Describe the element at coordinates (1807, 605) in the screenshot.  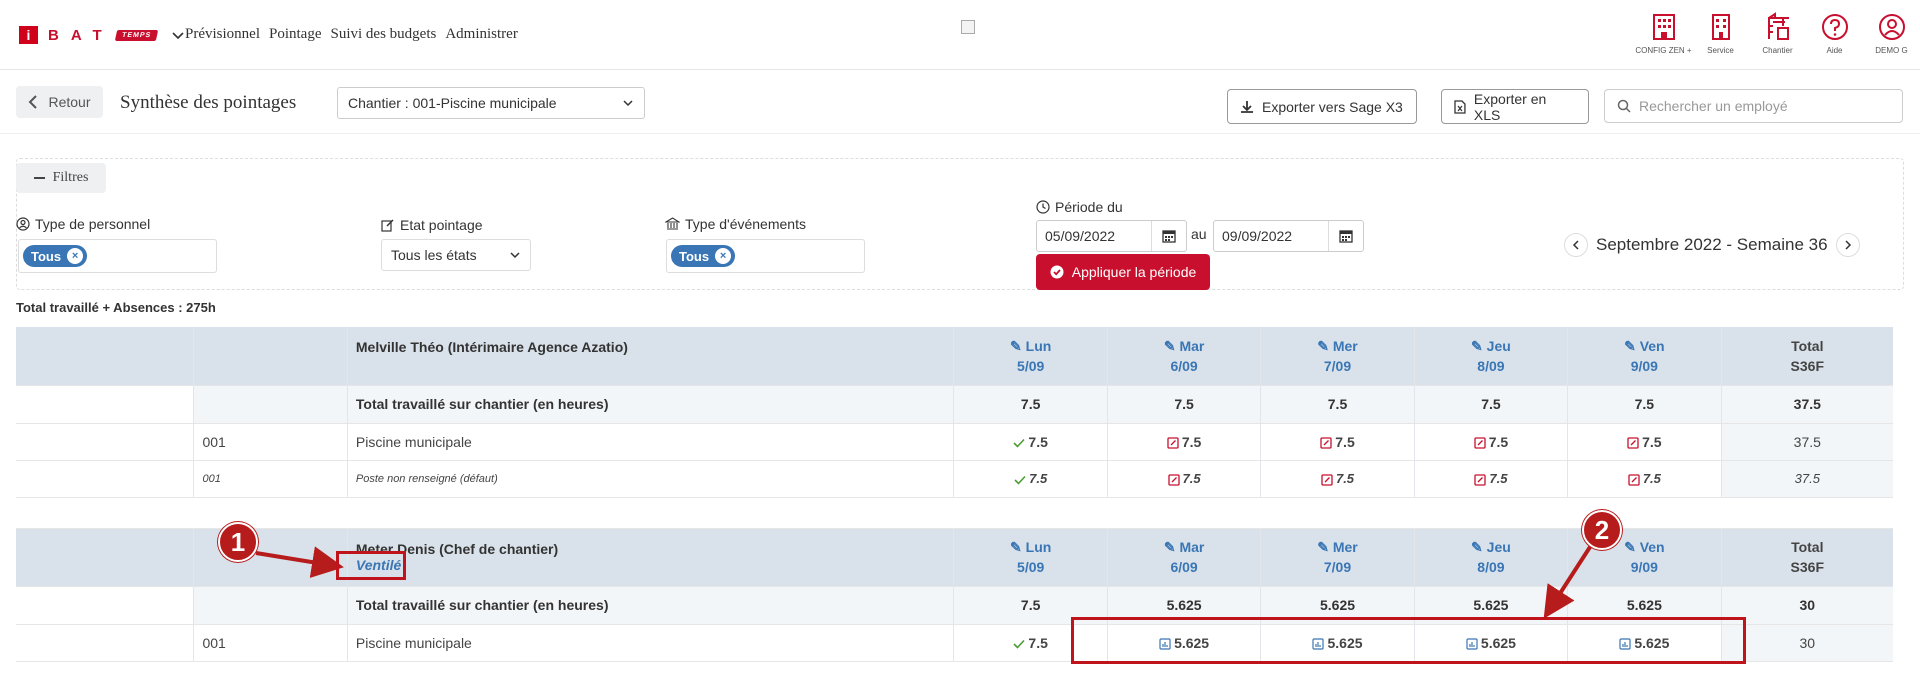
I see `sum-total: 30` at that location.